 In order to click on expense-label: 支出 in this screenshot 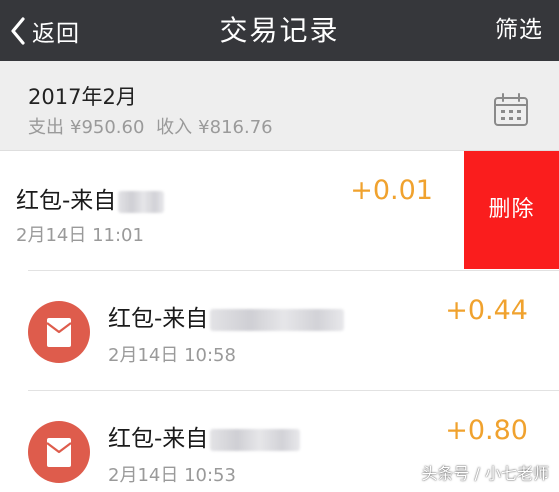, I will do `click(46, 127)`.